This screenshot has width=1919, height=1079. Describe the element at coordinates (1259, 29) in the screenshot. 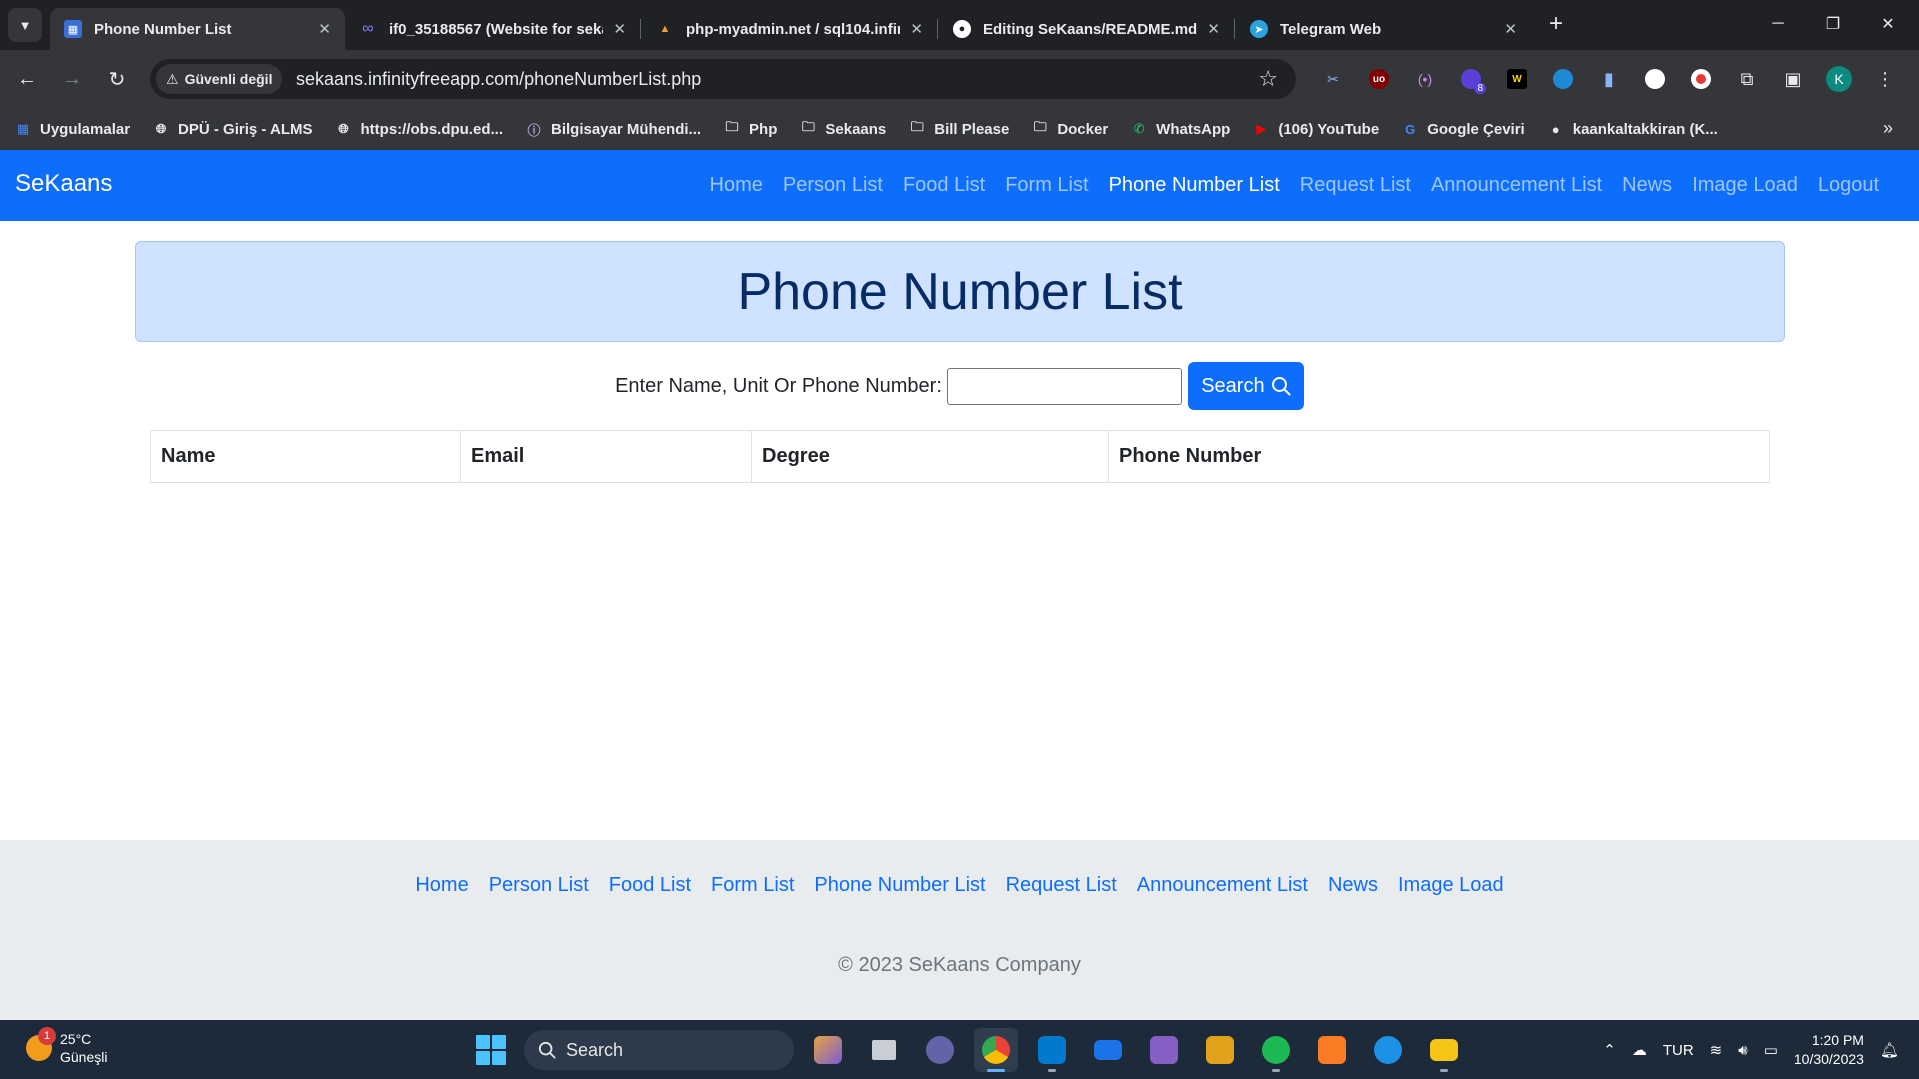

I see `telegram-icon: ➤` at that location.